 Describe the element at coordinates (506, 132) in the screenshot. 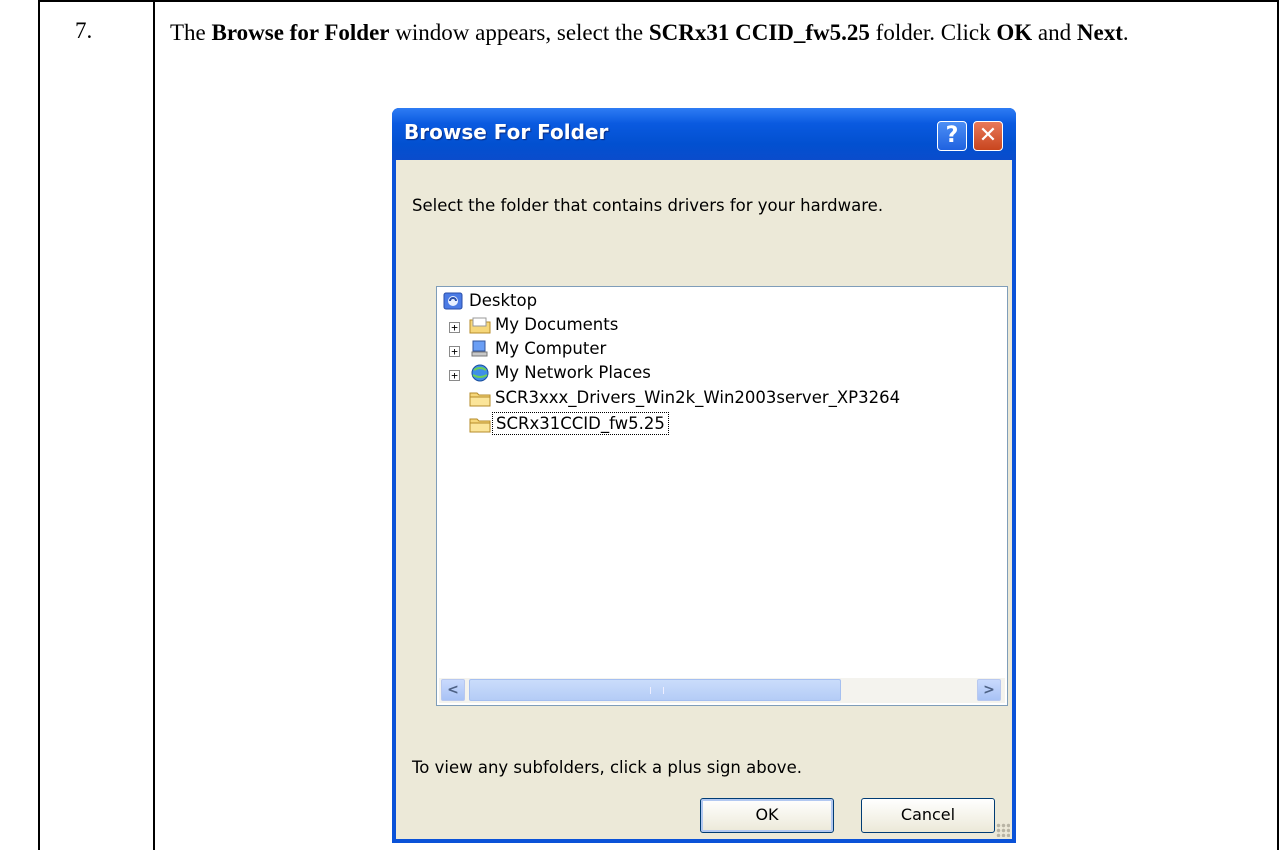

I see `dialog-title: Browse For Folder` at that location.